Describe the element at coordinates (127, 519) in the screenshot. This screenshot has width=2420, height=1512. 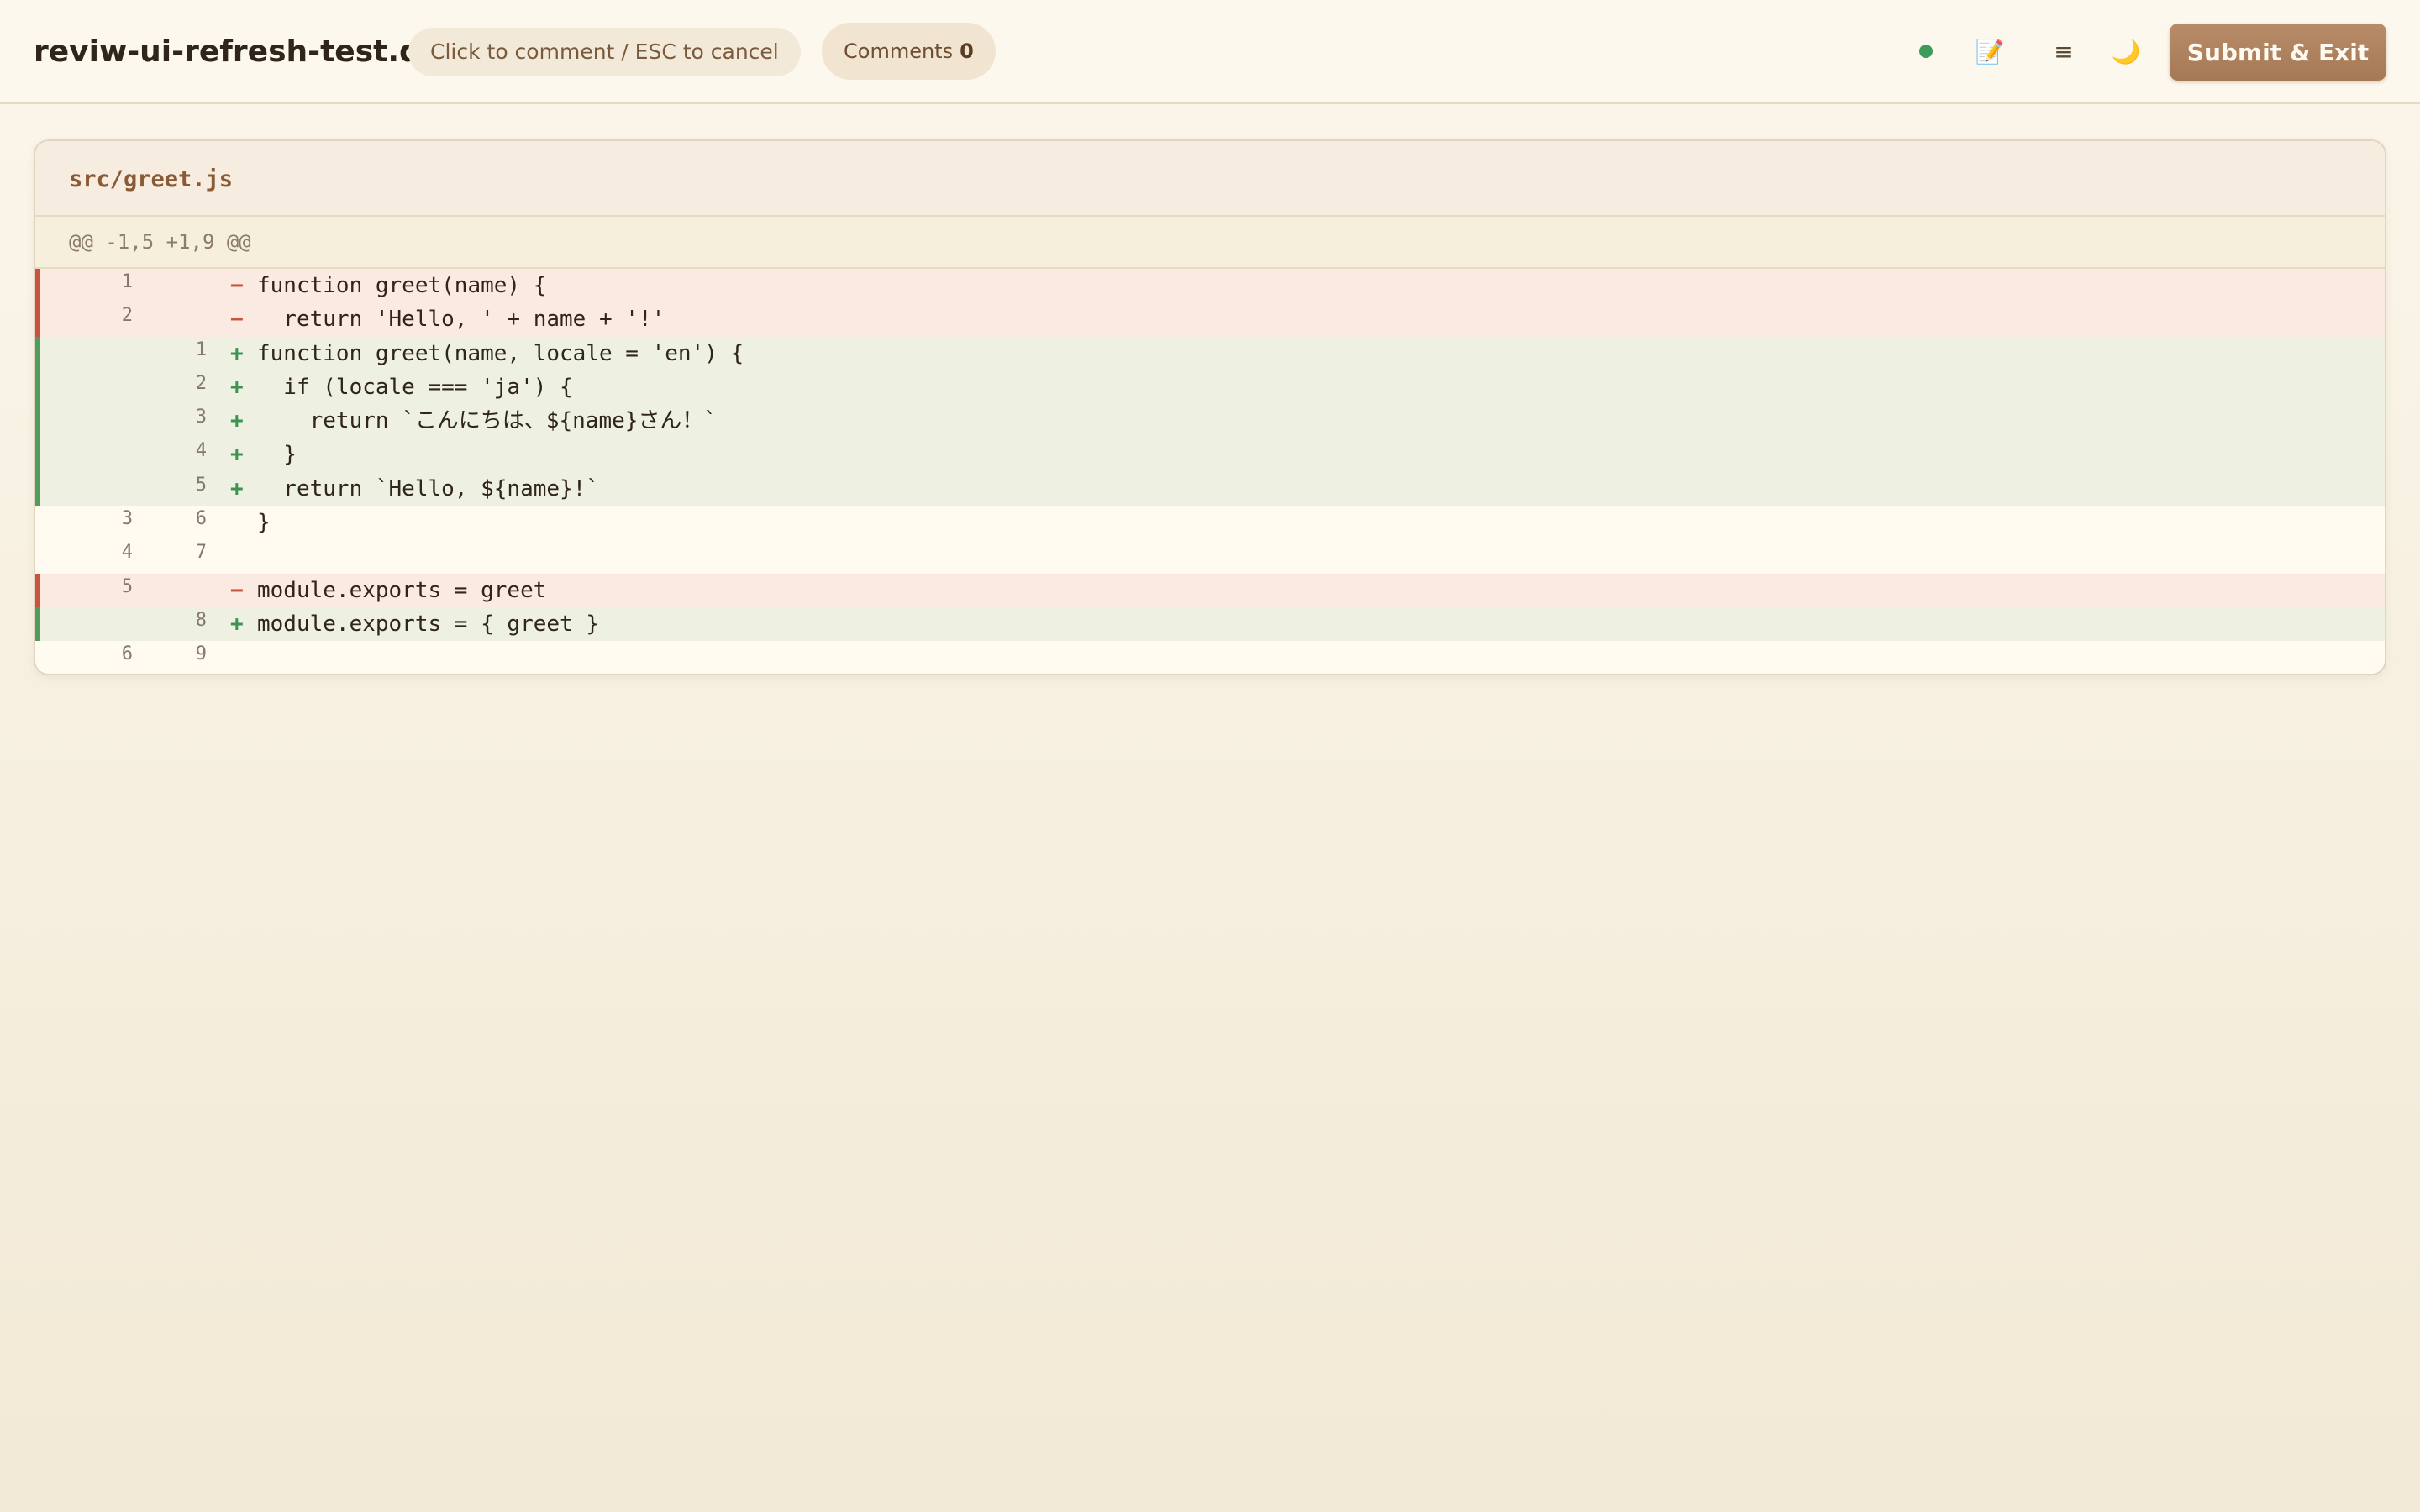
I see `old-line-number: 3` at that location.